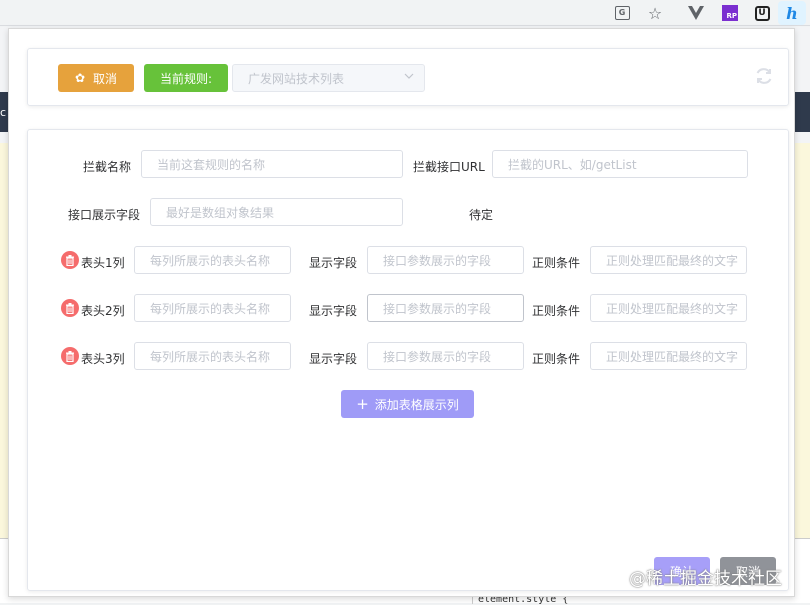  I want to click on column-1-header-label: 表头1列, so click(103, 263).